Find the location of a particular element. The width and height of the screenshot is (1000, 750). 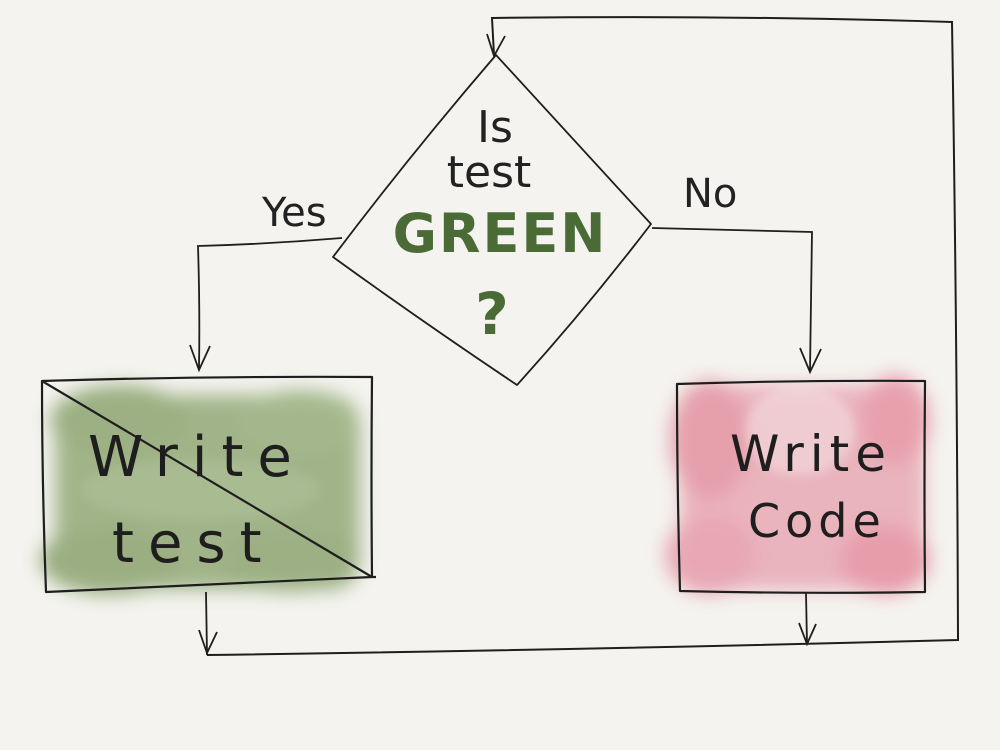

write-code-label-line1: Write is located at coordinates (811, 454).